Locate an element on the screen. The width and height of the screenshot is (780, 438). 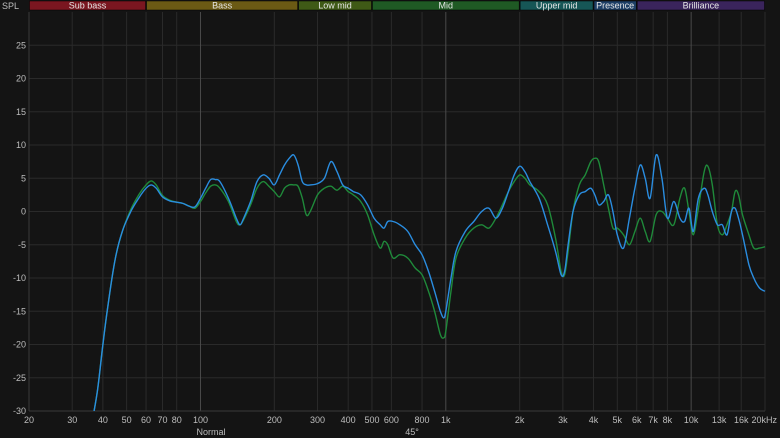
y-tick-label-6: 0 is located at coordinates (23, 212).